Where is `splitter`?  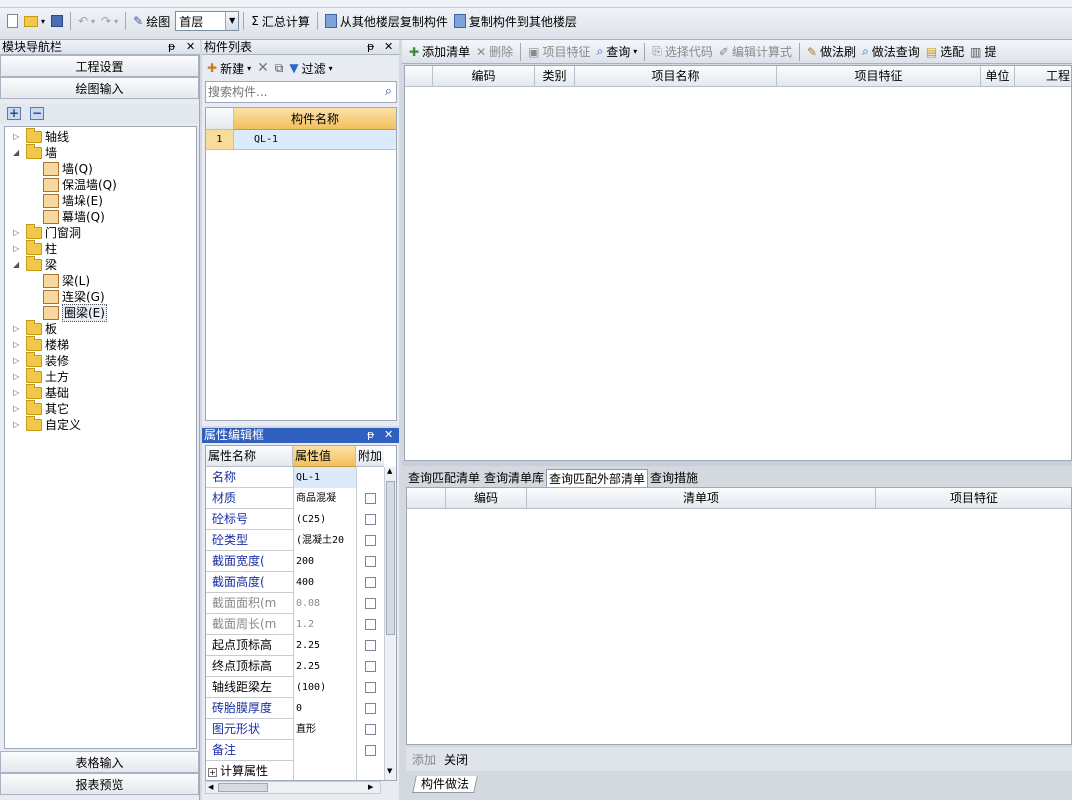 splitter is located at coordinates (737, 463).